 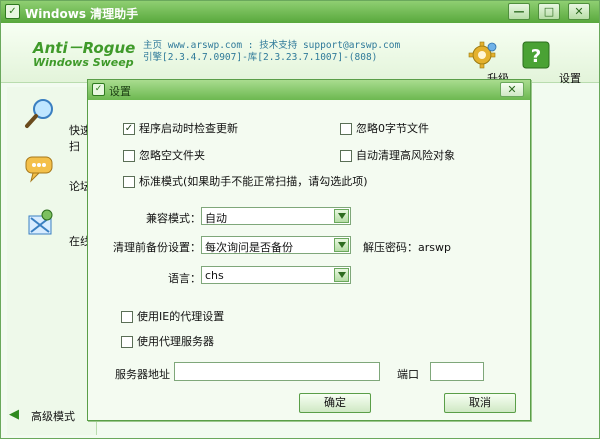 I want to click on minimize-button: —, so click(x=519, y=11).